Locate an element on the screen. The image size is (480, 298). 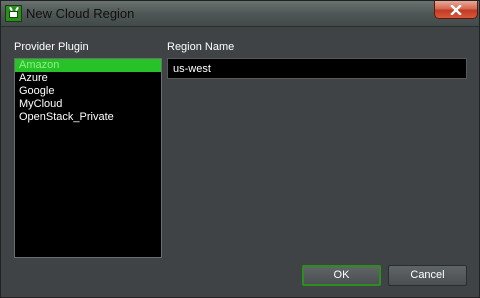
region-name-input is located at coordinates (317, 68).